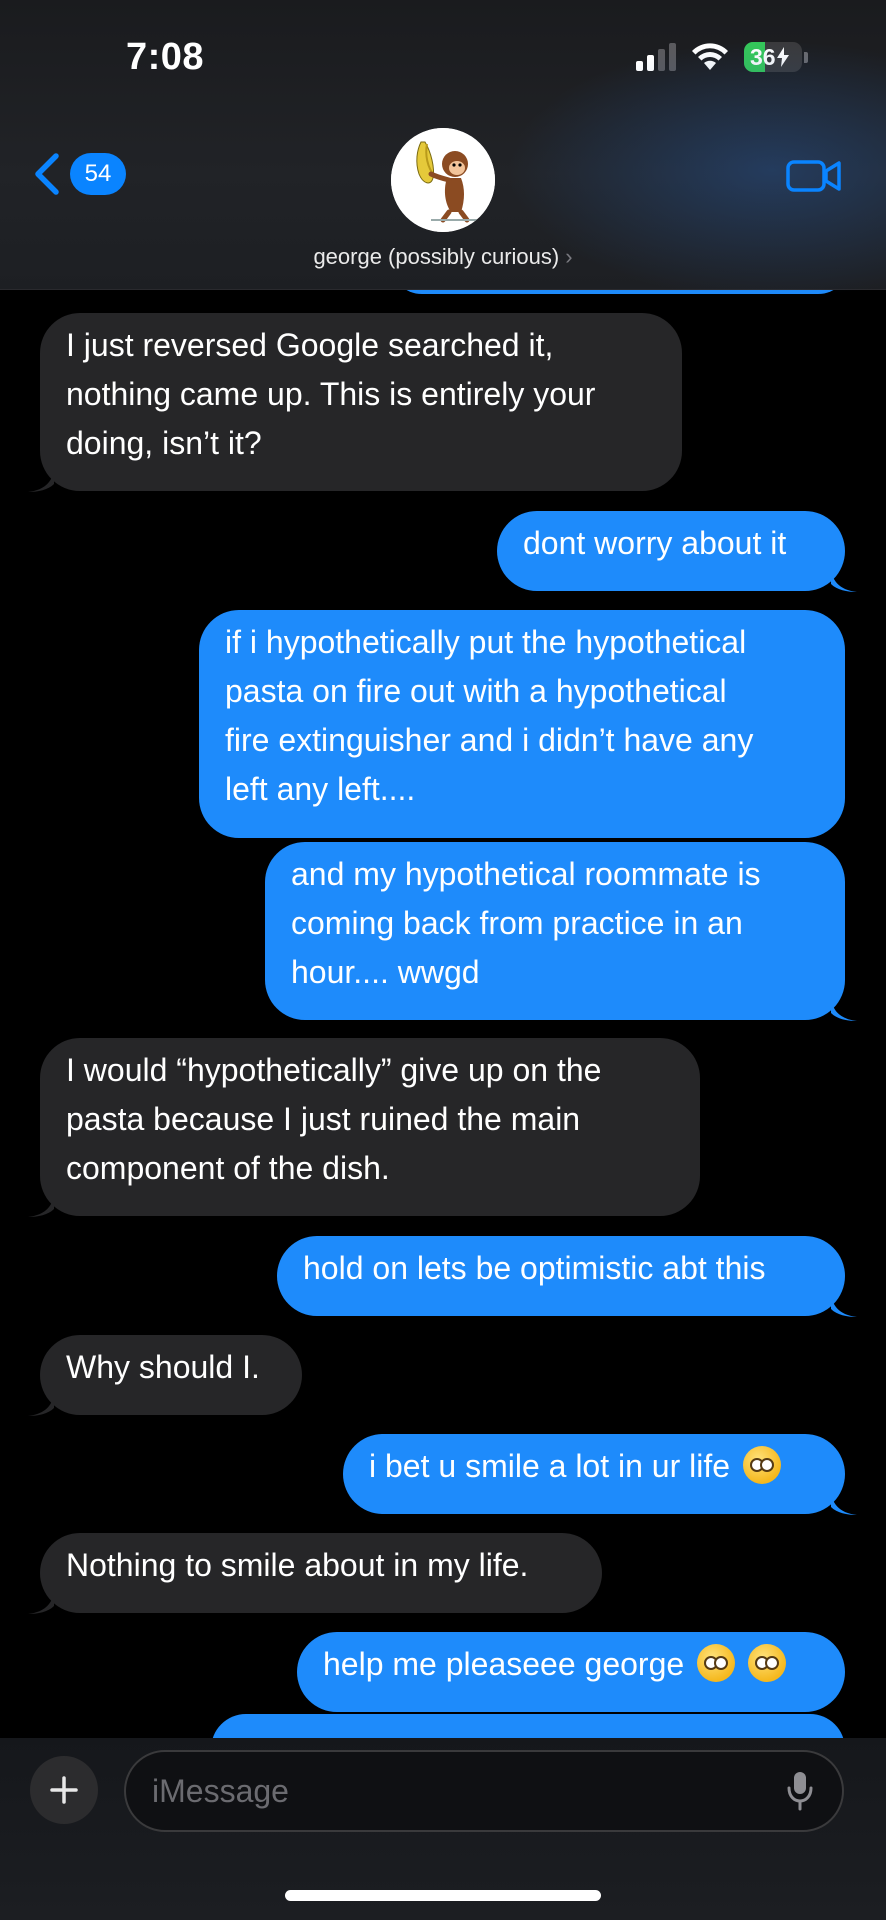 The height and width of the screenshot is (1920, 886). What do you see at coordinates (486, 642) in the screenshot?
I see `message-text-line: if i hypothetically put the hypothetical` at bounding box center [486, 642].